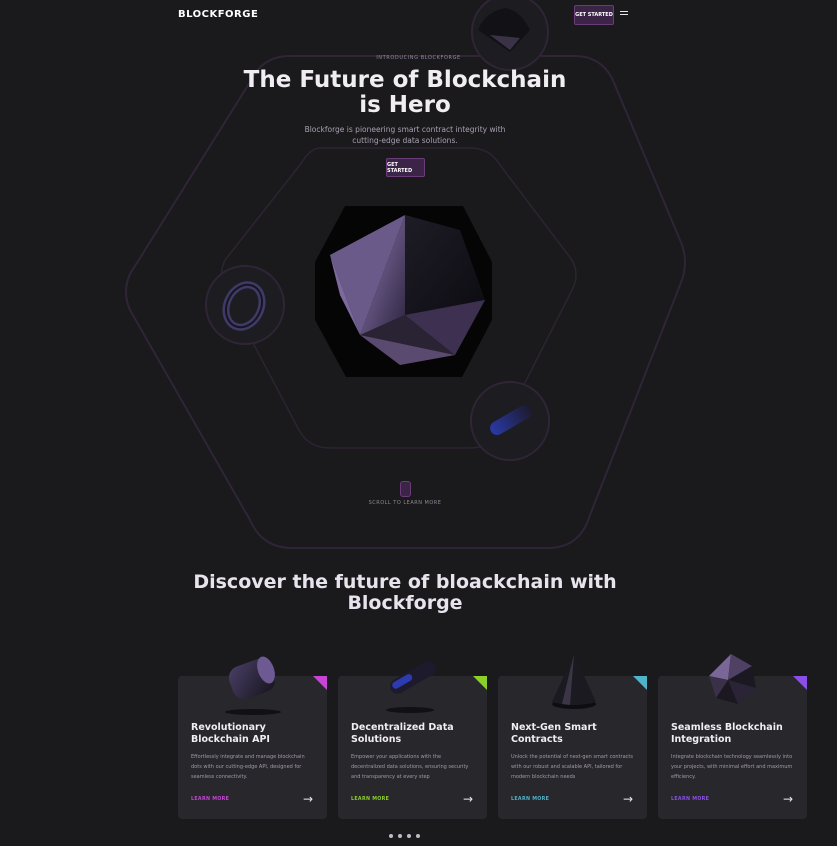 This screenshot has height=846, width=837. Describe the element at coordinates (245, 305) in the screenshot. I see `ring-orbit-circle` at that location.